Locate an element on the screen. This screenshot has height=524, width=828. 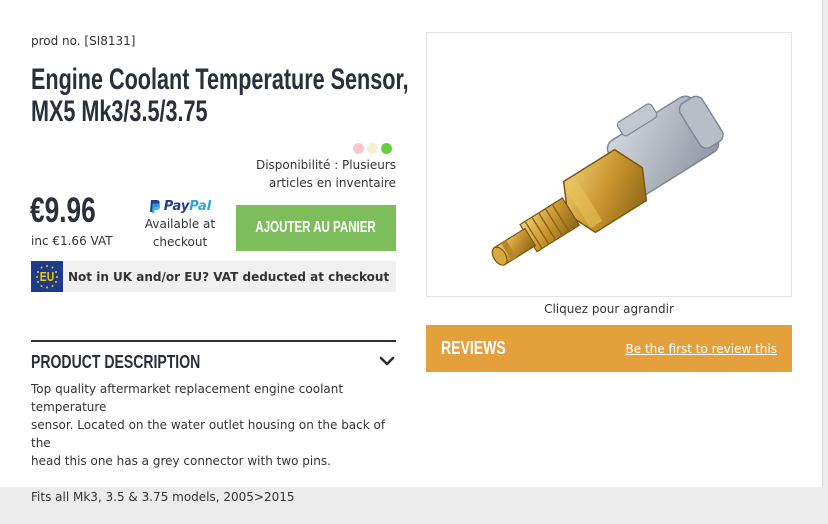
product-description-heading: PRODUCT DESCRIPTION is located at coordinates (115, 362).